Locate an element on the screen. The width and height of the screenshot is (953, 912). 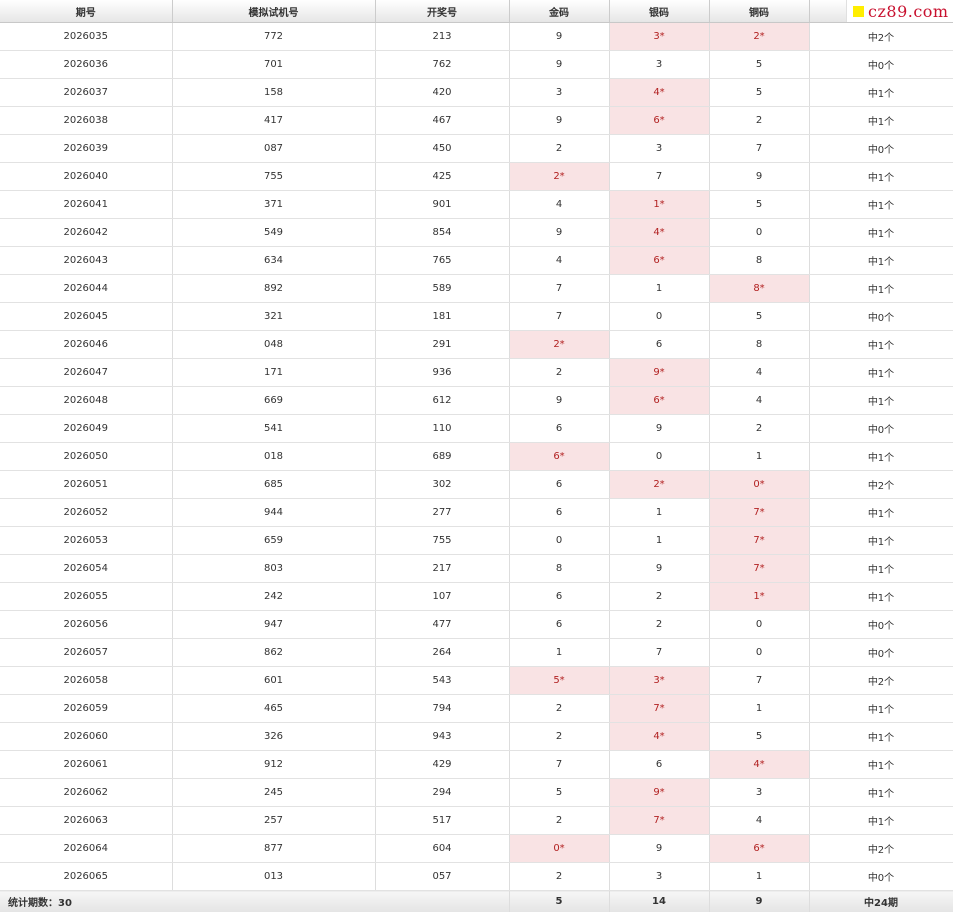
table-row: 2026065 013 057 2 3 1 中0个 is located at coordinates (476, 876).